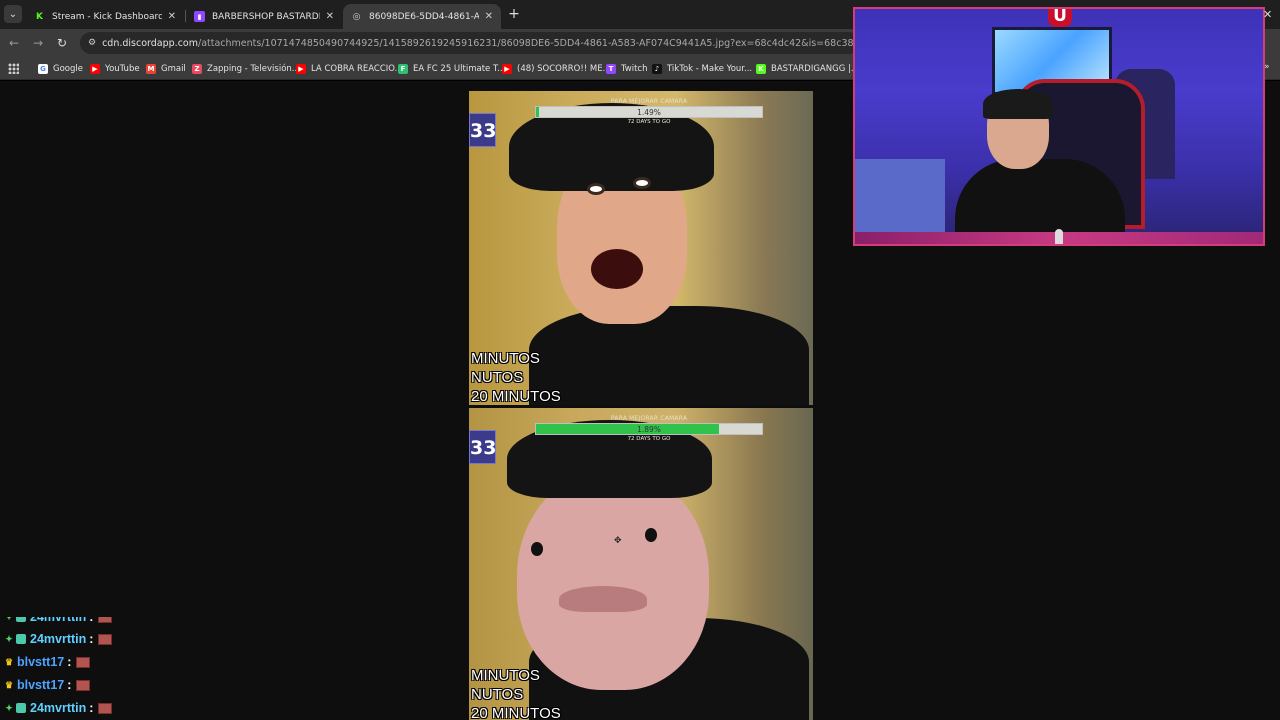 The height and width of the screenshot is (720, 1280). I want to click on bookmark-favicon-icon: T, so click(611, 69).